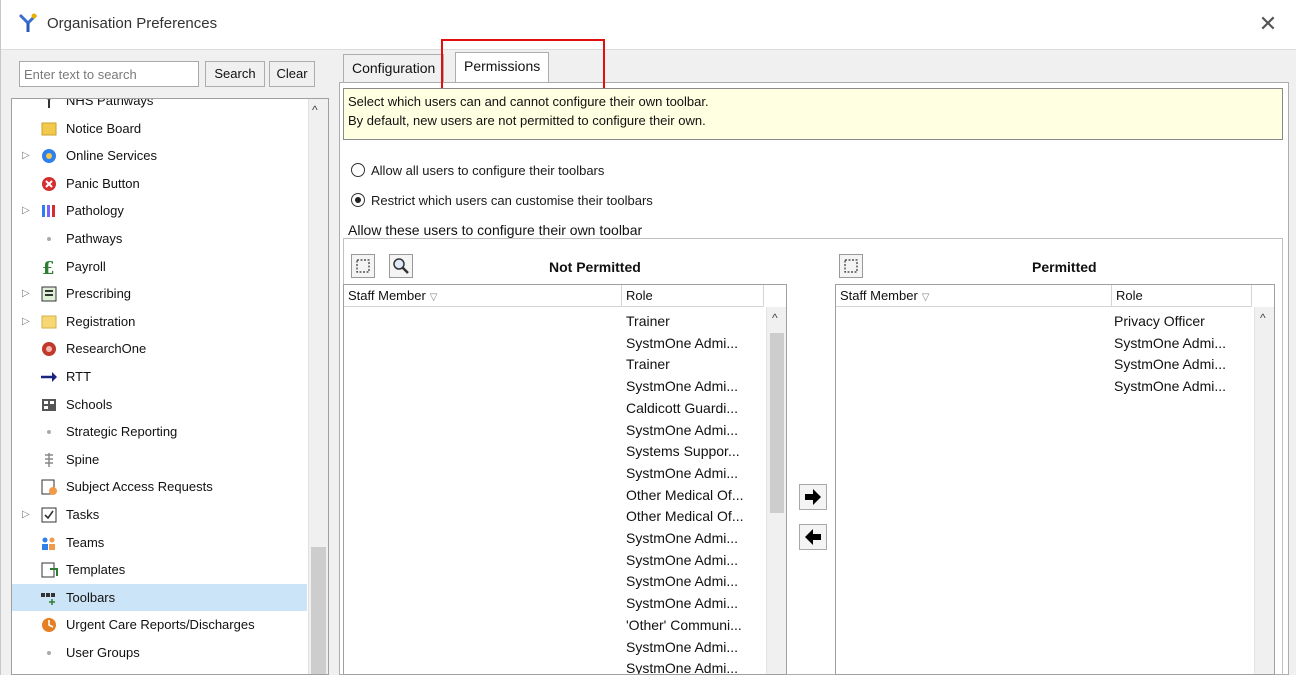  What do you see at coordinates (159, 486) in the screenshot?
I see `tree-item-subject-access-requests: Subject Access Requests` at bounding box center [159, 486].